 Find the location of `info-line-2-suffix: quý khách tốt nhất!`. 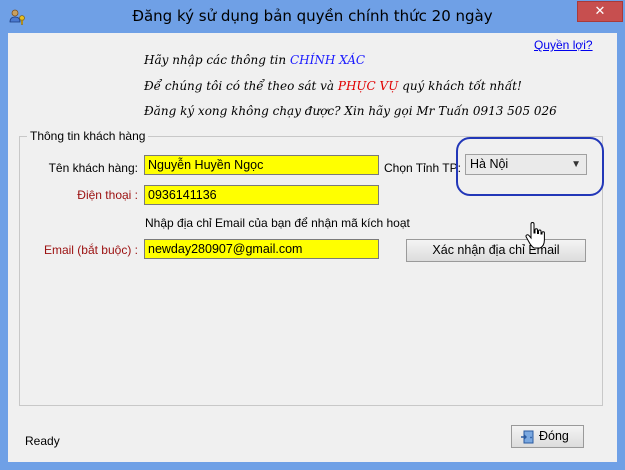

info-line-2-suffix: quý khách tốt nhất! is located at coordinates (460, 86).